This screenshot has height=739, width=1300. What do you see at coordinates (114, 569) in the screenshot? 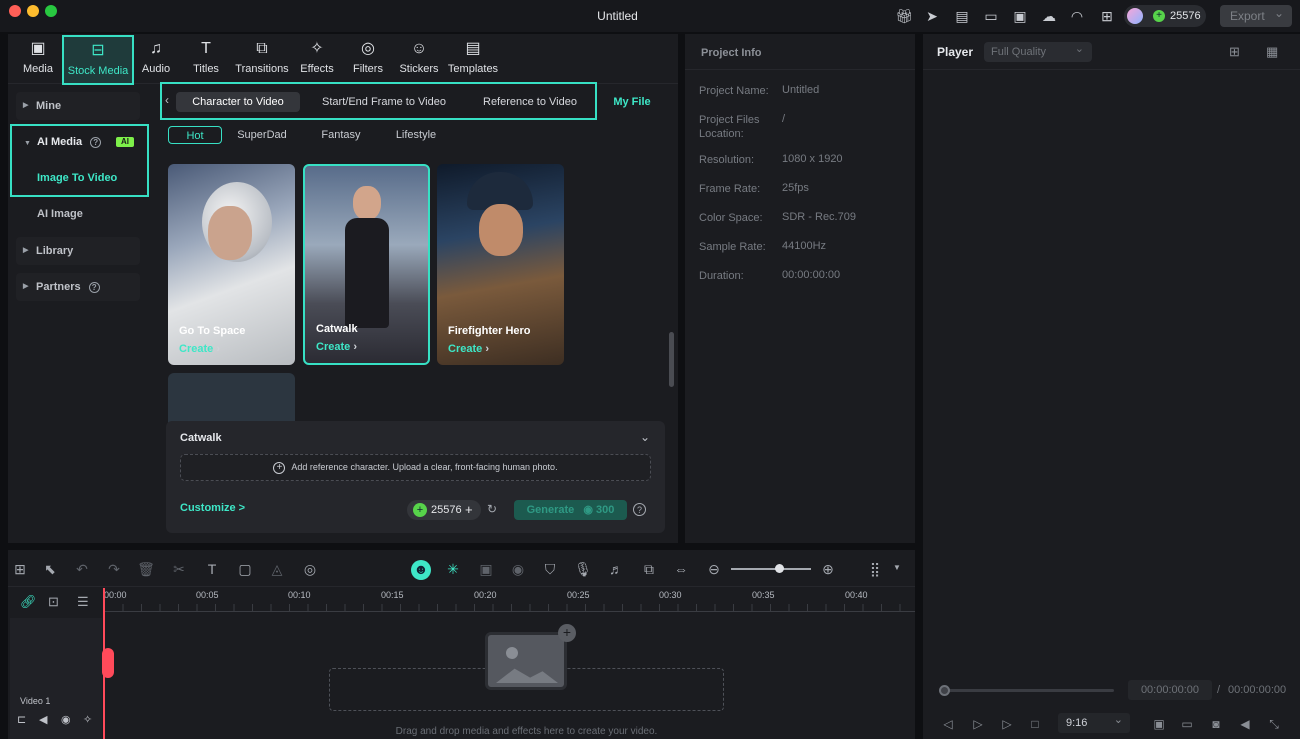
I see `redo-icon: ↷` at bounding box center [114, 569].